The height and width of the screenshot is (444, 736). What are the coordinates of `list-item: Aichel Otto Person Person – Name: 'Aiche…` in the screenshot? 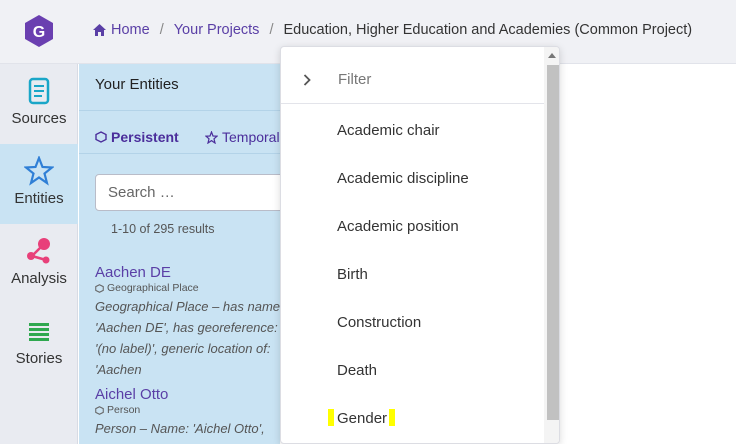 It's located at (187, 415).